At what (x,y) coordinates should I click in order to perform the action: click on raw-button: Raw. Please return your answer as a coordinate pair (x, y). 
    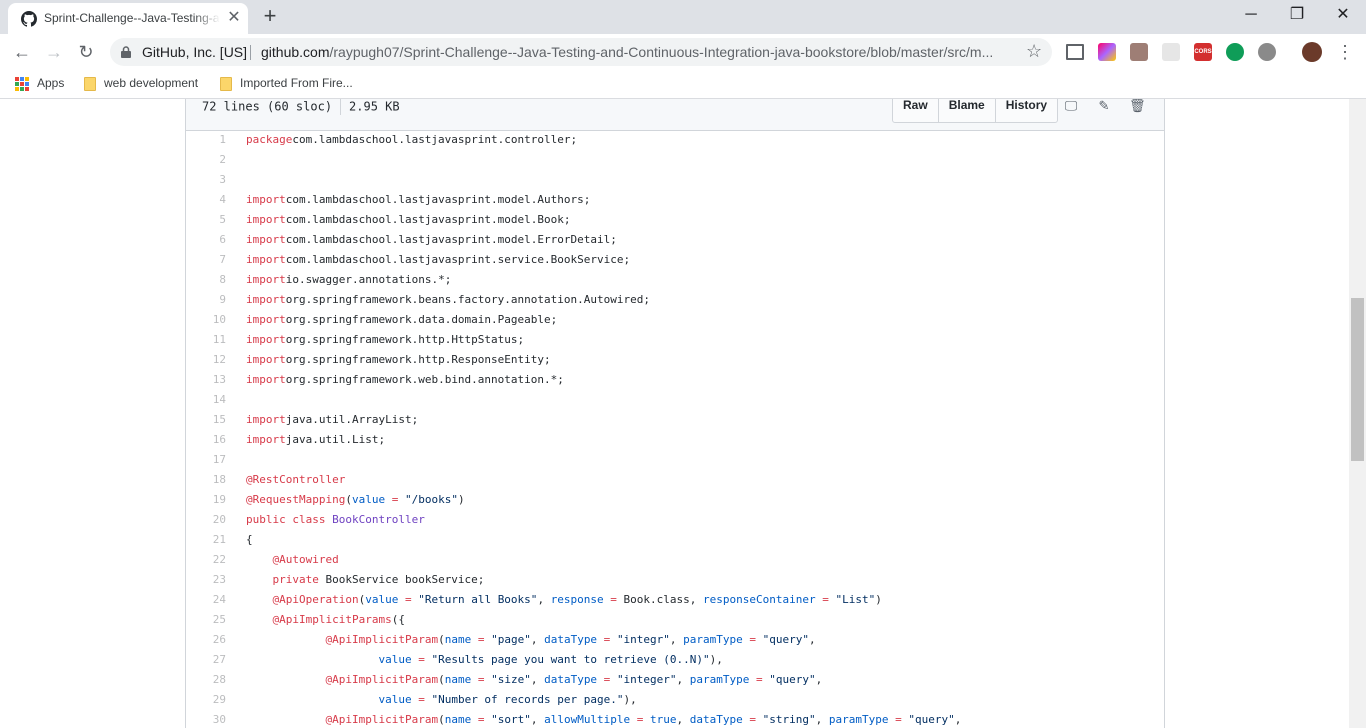
    Looking at the image, I should click on (916, 110).